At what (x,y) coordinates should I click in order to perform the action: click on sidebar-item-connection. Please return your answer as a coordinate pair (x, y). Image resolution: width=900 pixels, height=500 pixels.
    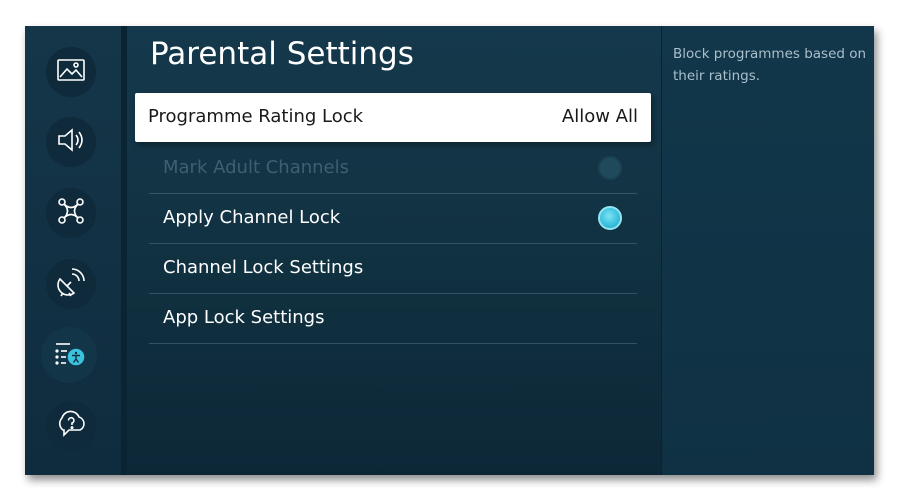
    Looking at the image, I should click on (71, 213).